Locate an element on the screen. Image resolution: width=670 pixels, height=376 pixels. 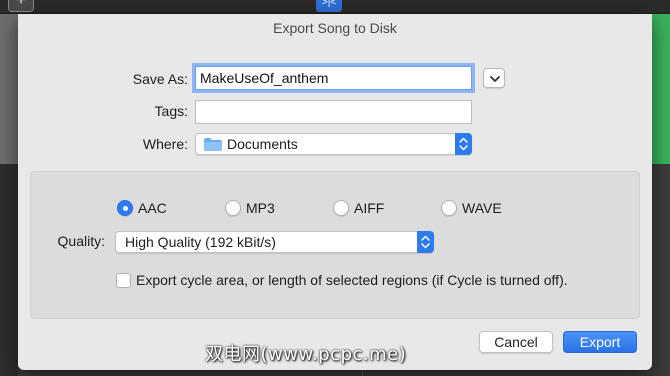
radio-aiff-label: AIFF is located at coordinates (369, 208).